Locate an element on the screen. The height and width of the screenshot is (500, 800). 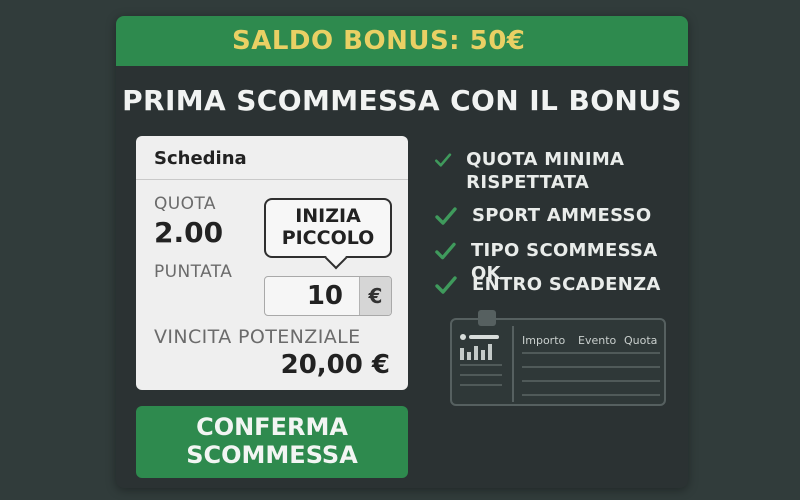
bonus-balance-banner: SALDO BONUS: 50€ is located at coordinates (402, 41).